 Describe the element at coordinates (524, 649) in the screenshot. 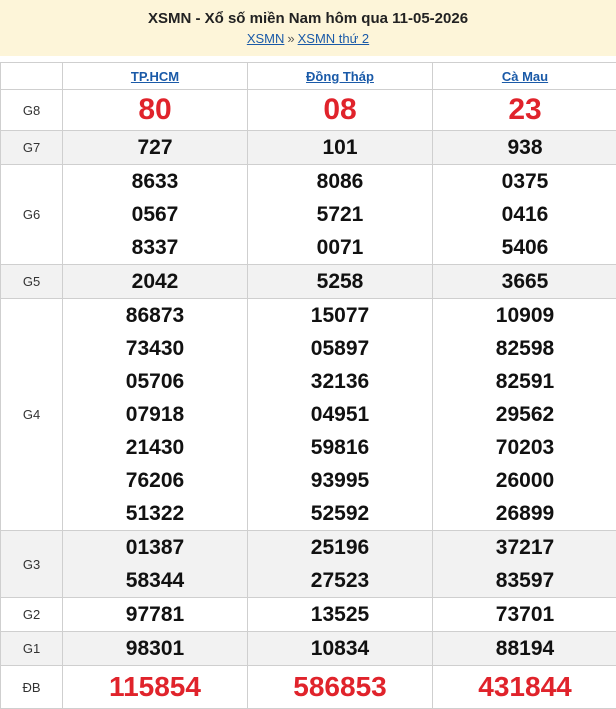

I see `prize-value: 88194` at that location.